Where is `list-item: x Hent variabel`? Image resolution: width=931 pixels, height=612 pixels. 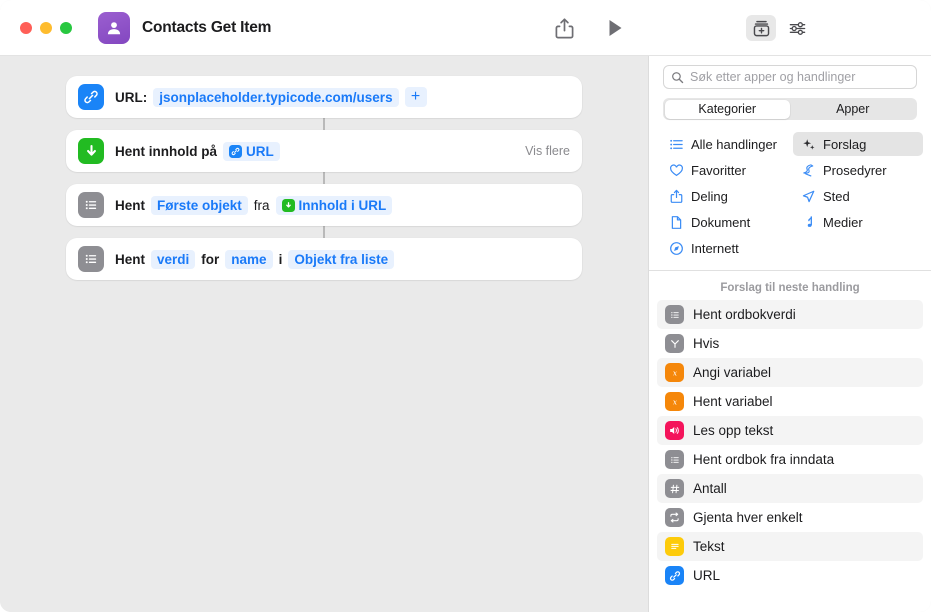 list-item: x Hent variabel is located at coordinates (790, 401).